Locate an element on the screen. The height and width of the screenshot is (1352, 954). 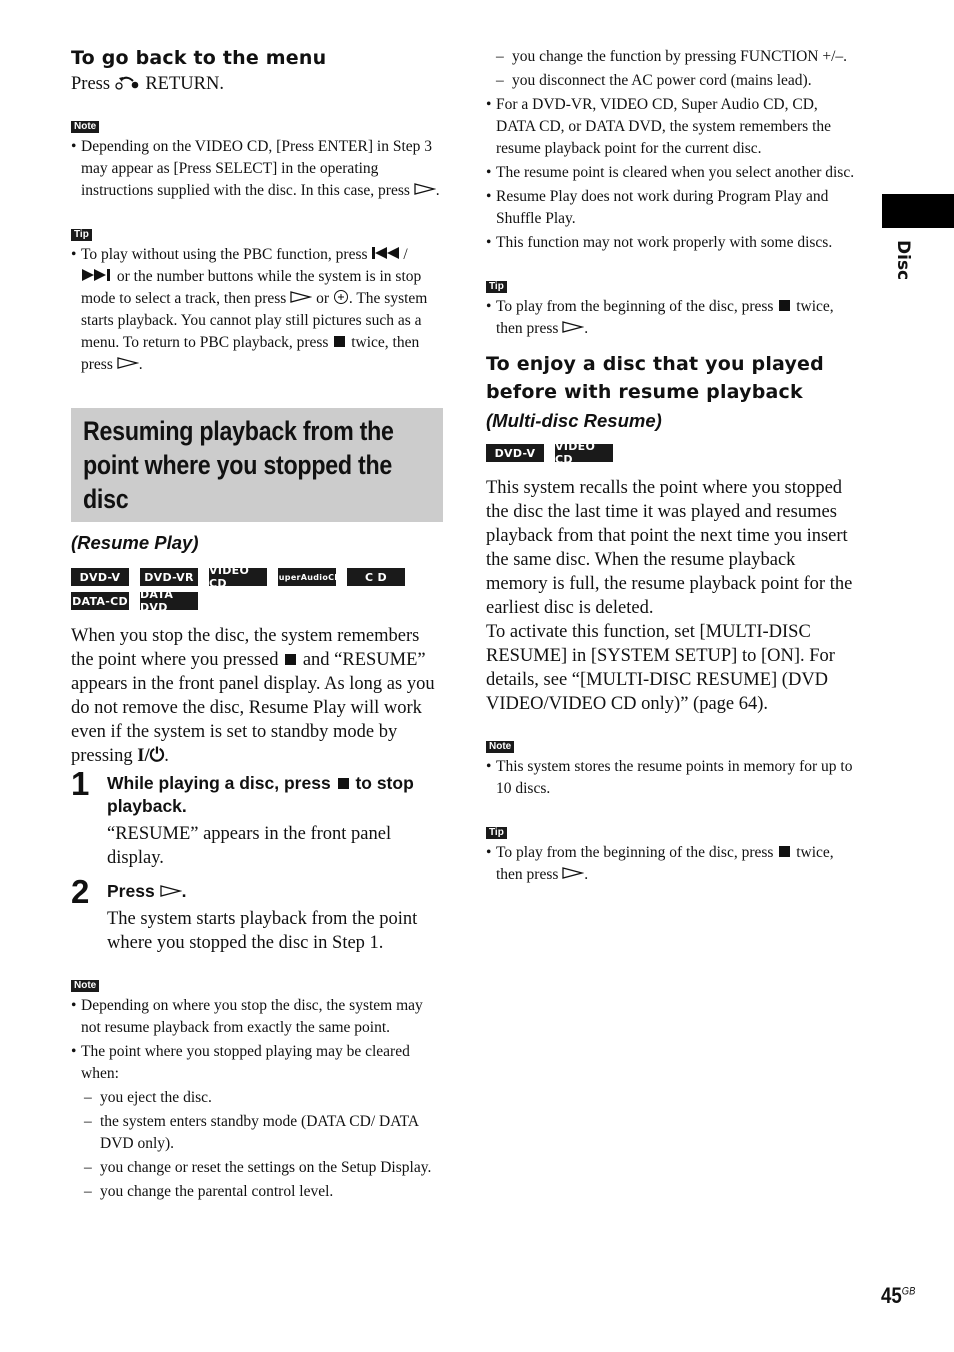
enter-icon is located at coordinates (340, 297).